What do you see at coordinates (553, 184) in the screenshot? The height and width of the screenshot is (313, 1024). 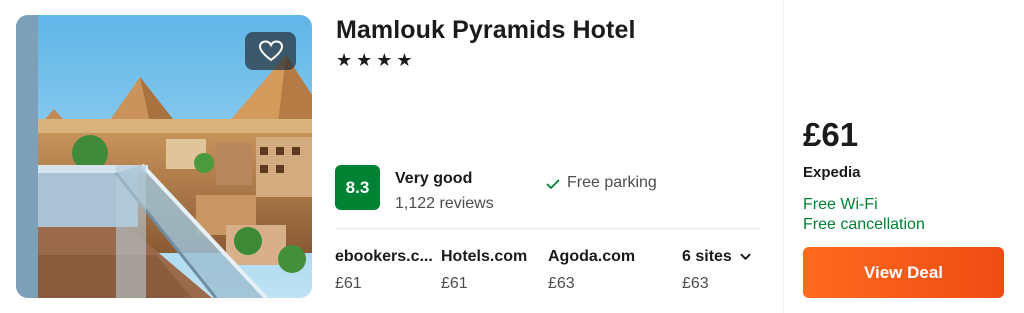 I see `check-icon` at bounding box center [553, 184].